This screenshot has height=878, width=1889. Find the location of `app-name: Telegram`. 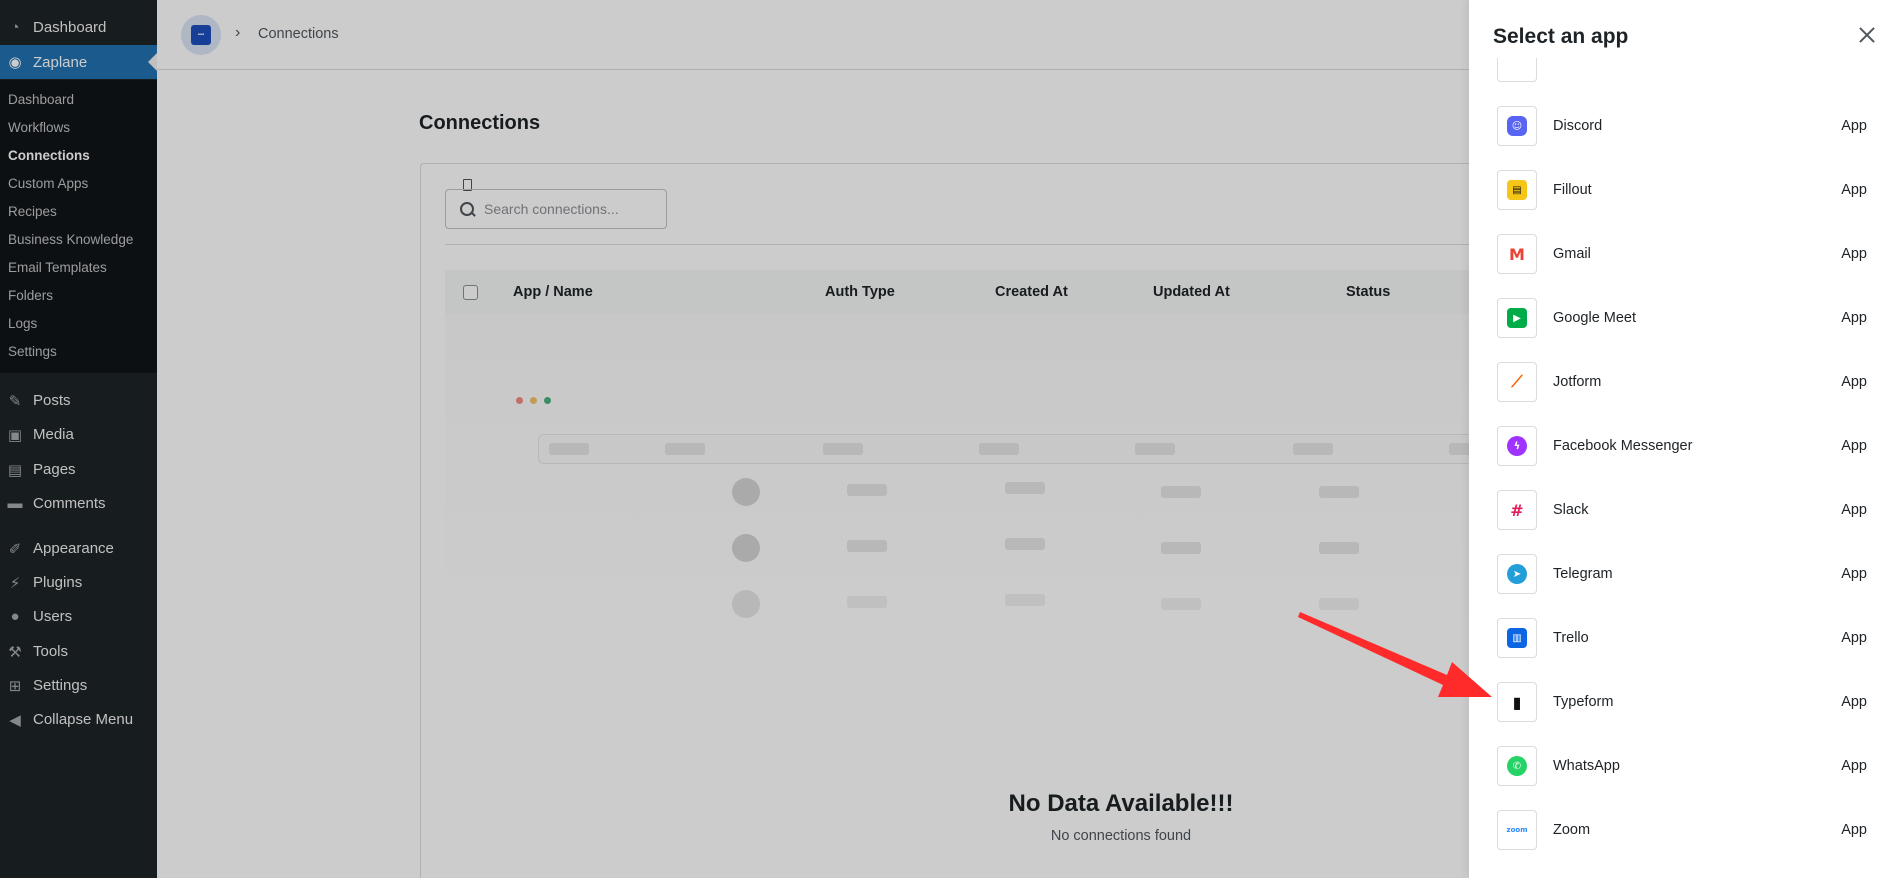

app-name: Telegram is located at coordinates (1583, 574).